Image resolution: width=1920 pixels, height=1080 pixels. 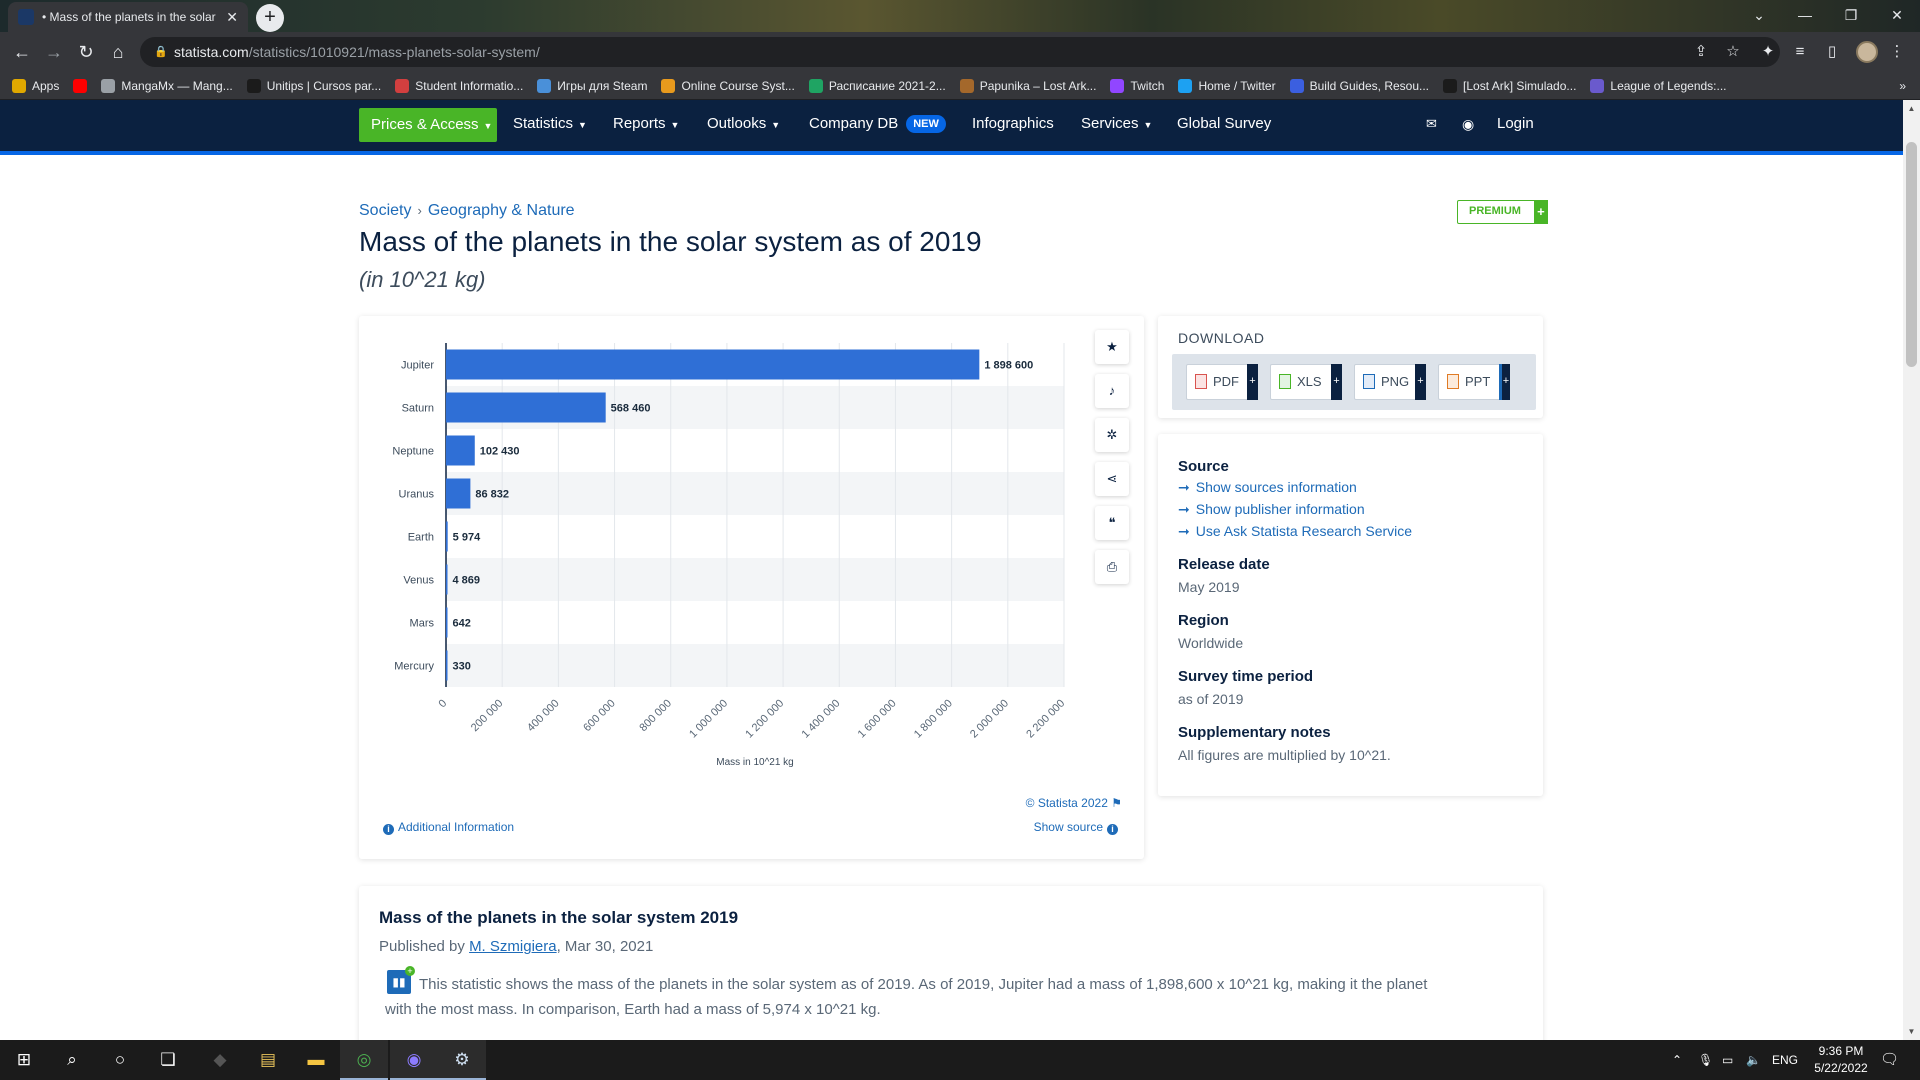 I want to click on nav-global-survey: Global Survey, so click(x=1224, y=124).